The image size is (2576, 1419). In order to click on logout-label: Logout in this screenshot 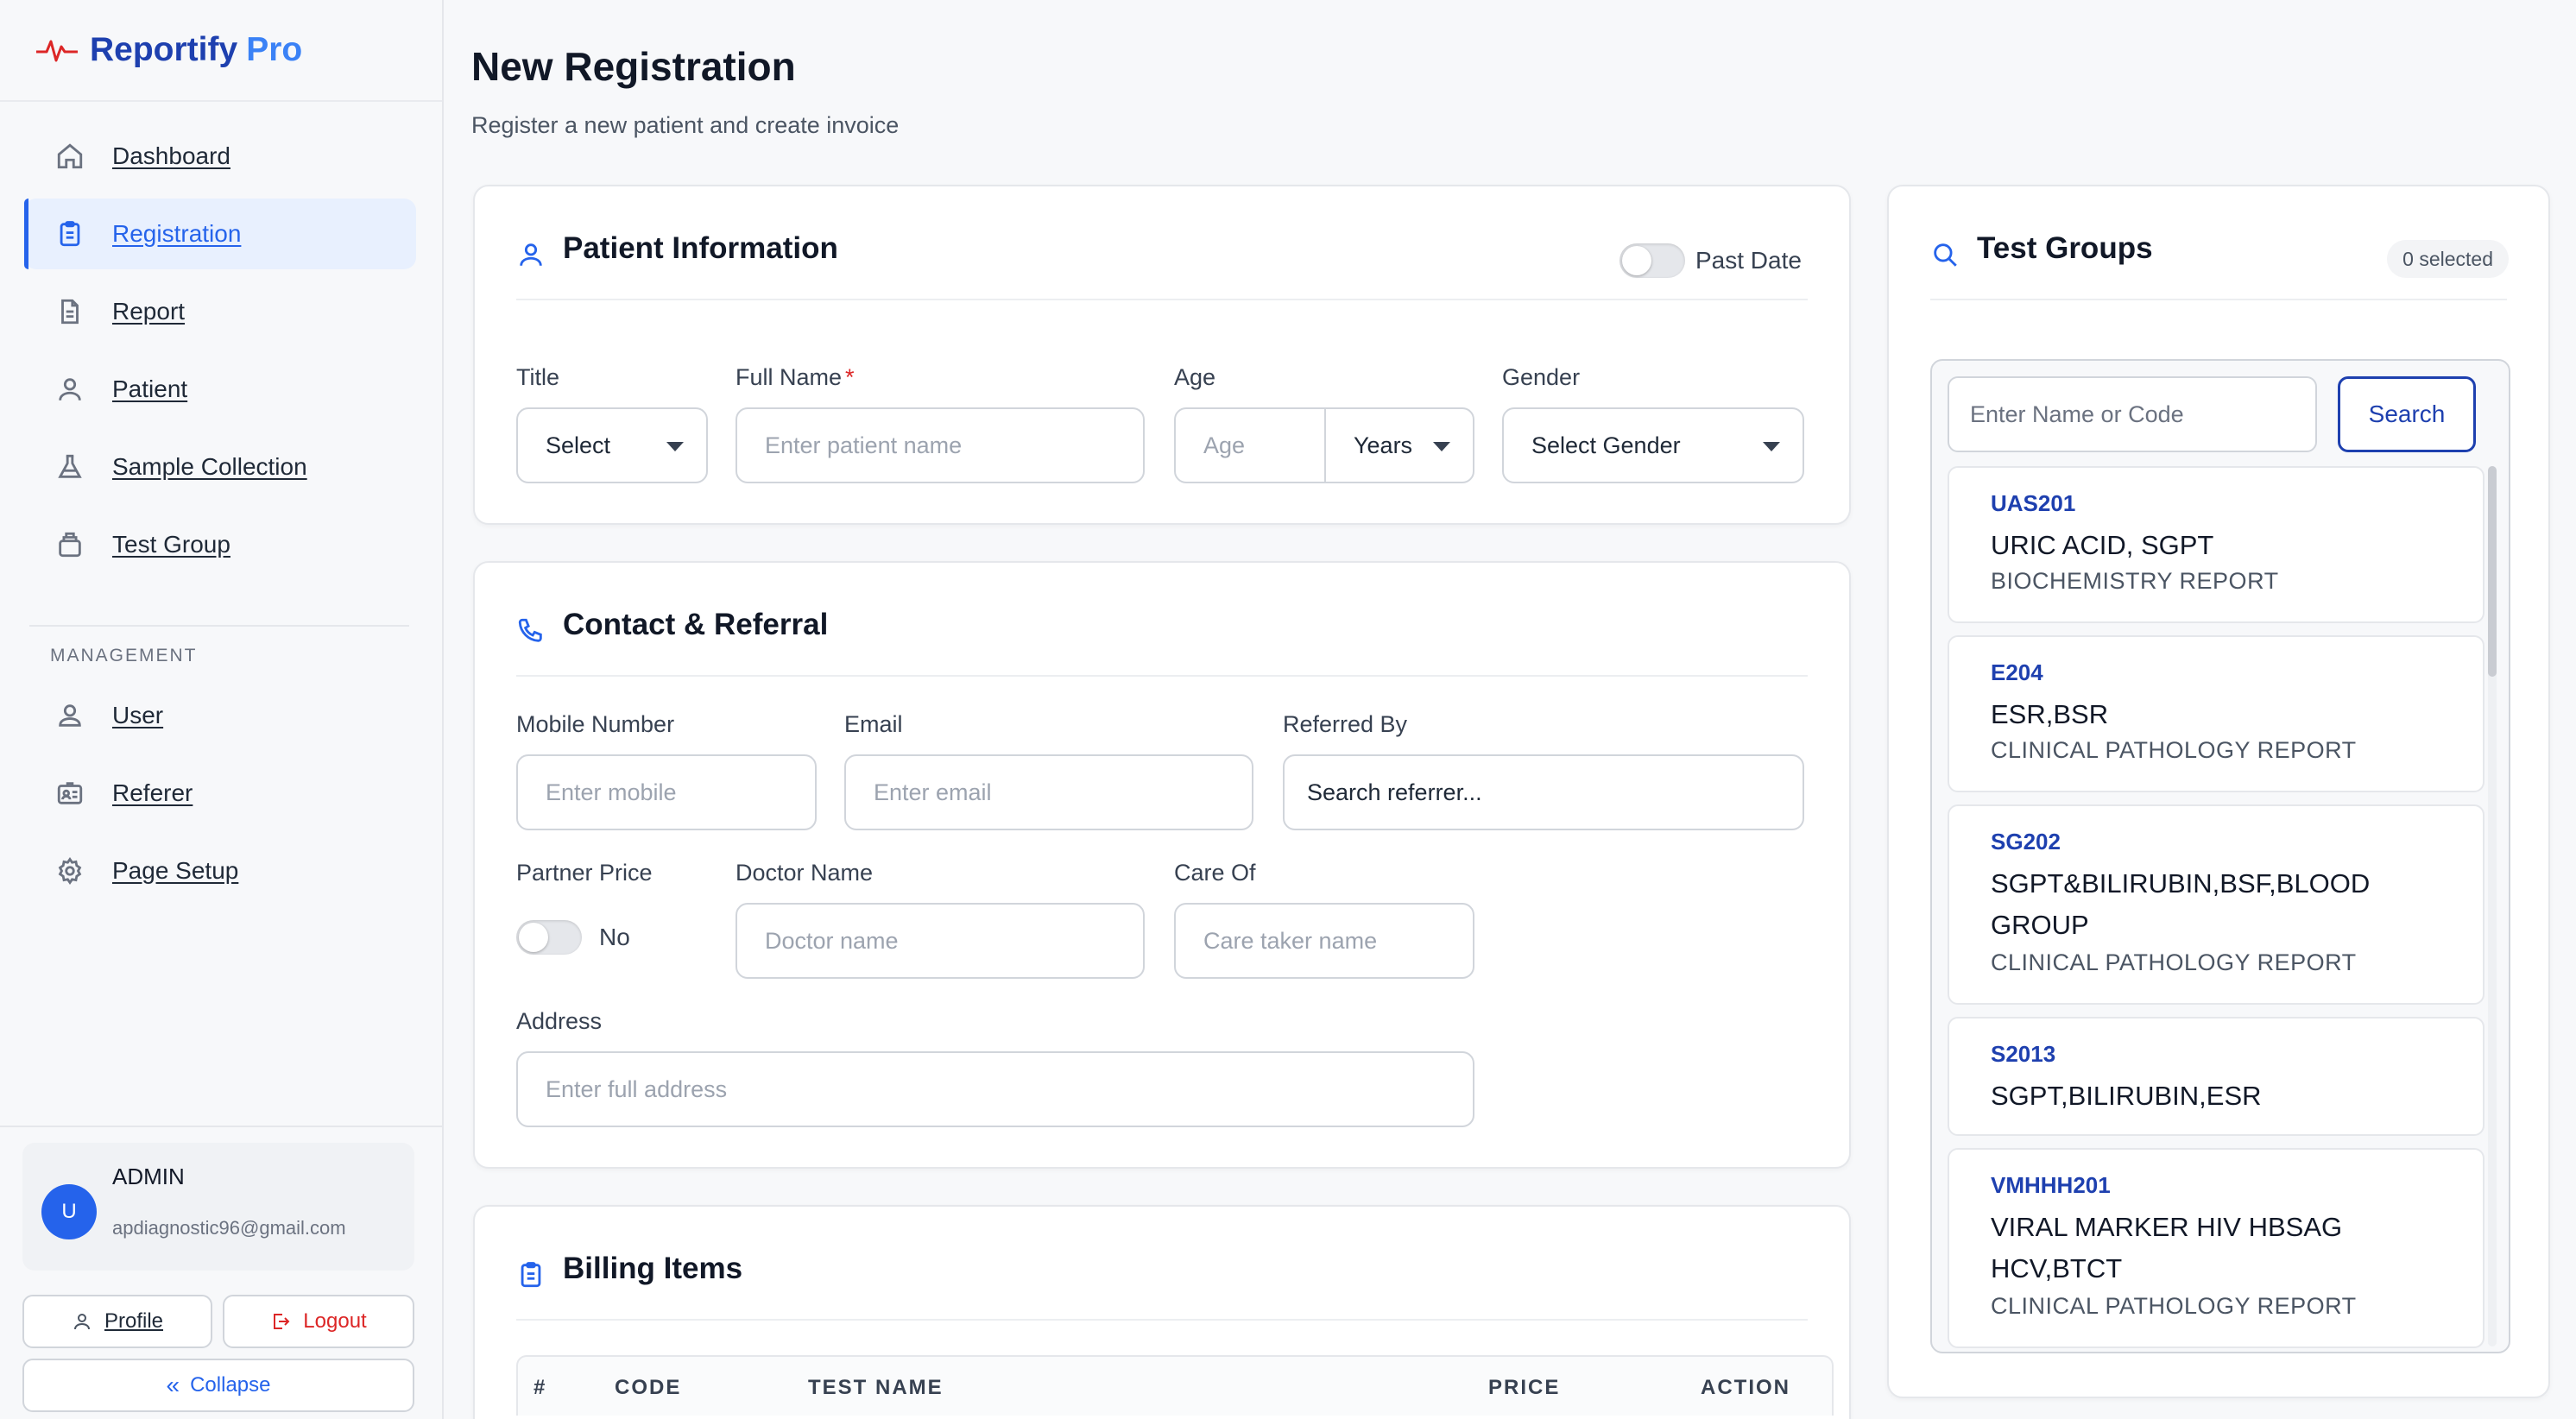, I will do `click(335, 1321)`.